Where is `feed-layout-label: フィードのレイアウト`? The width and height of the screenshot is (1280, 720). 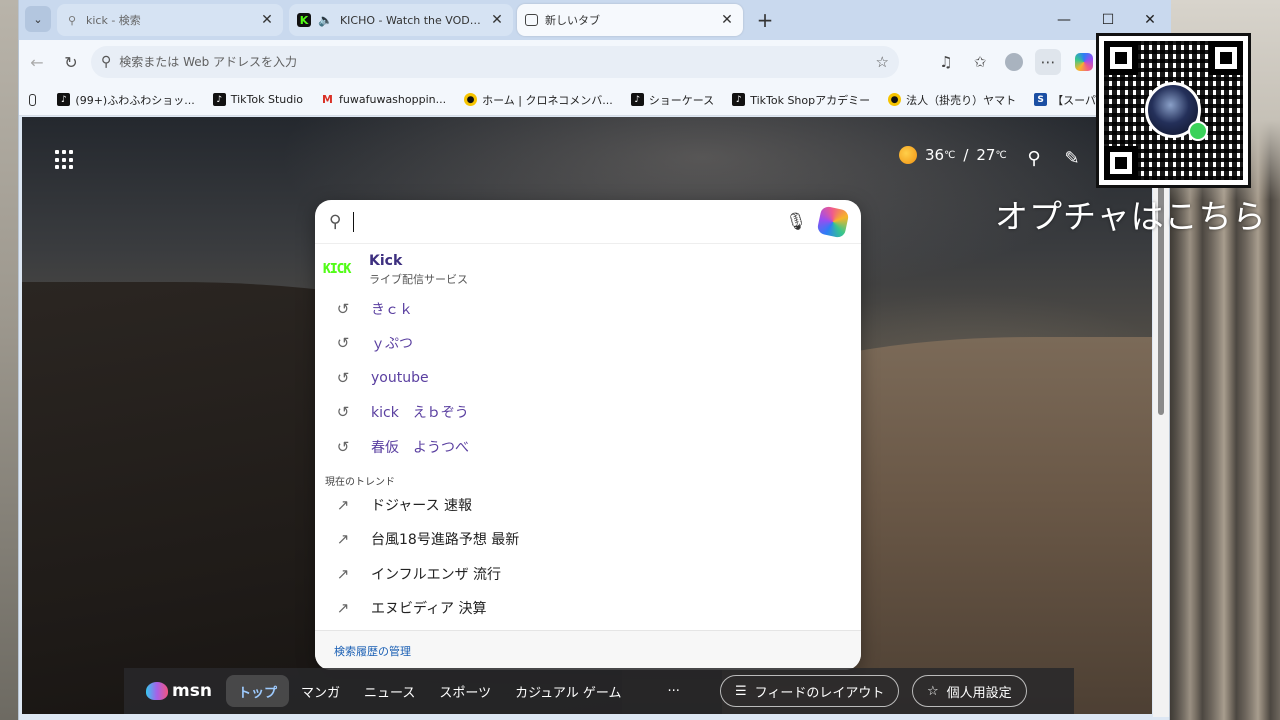 feed-layout-label: フィードのレイアウト is located at coordinates (819, 693).